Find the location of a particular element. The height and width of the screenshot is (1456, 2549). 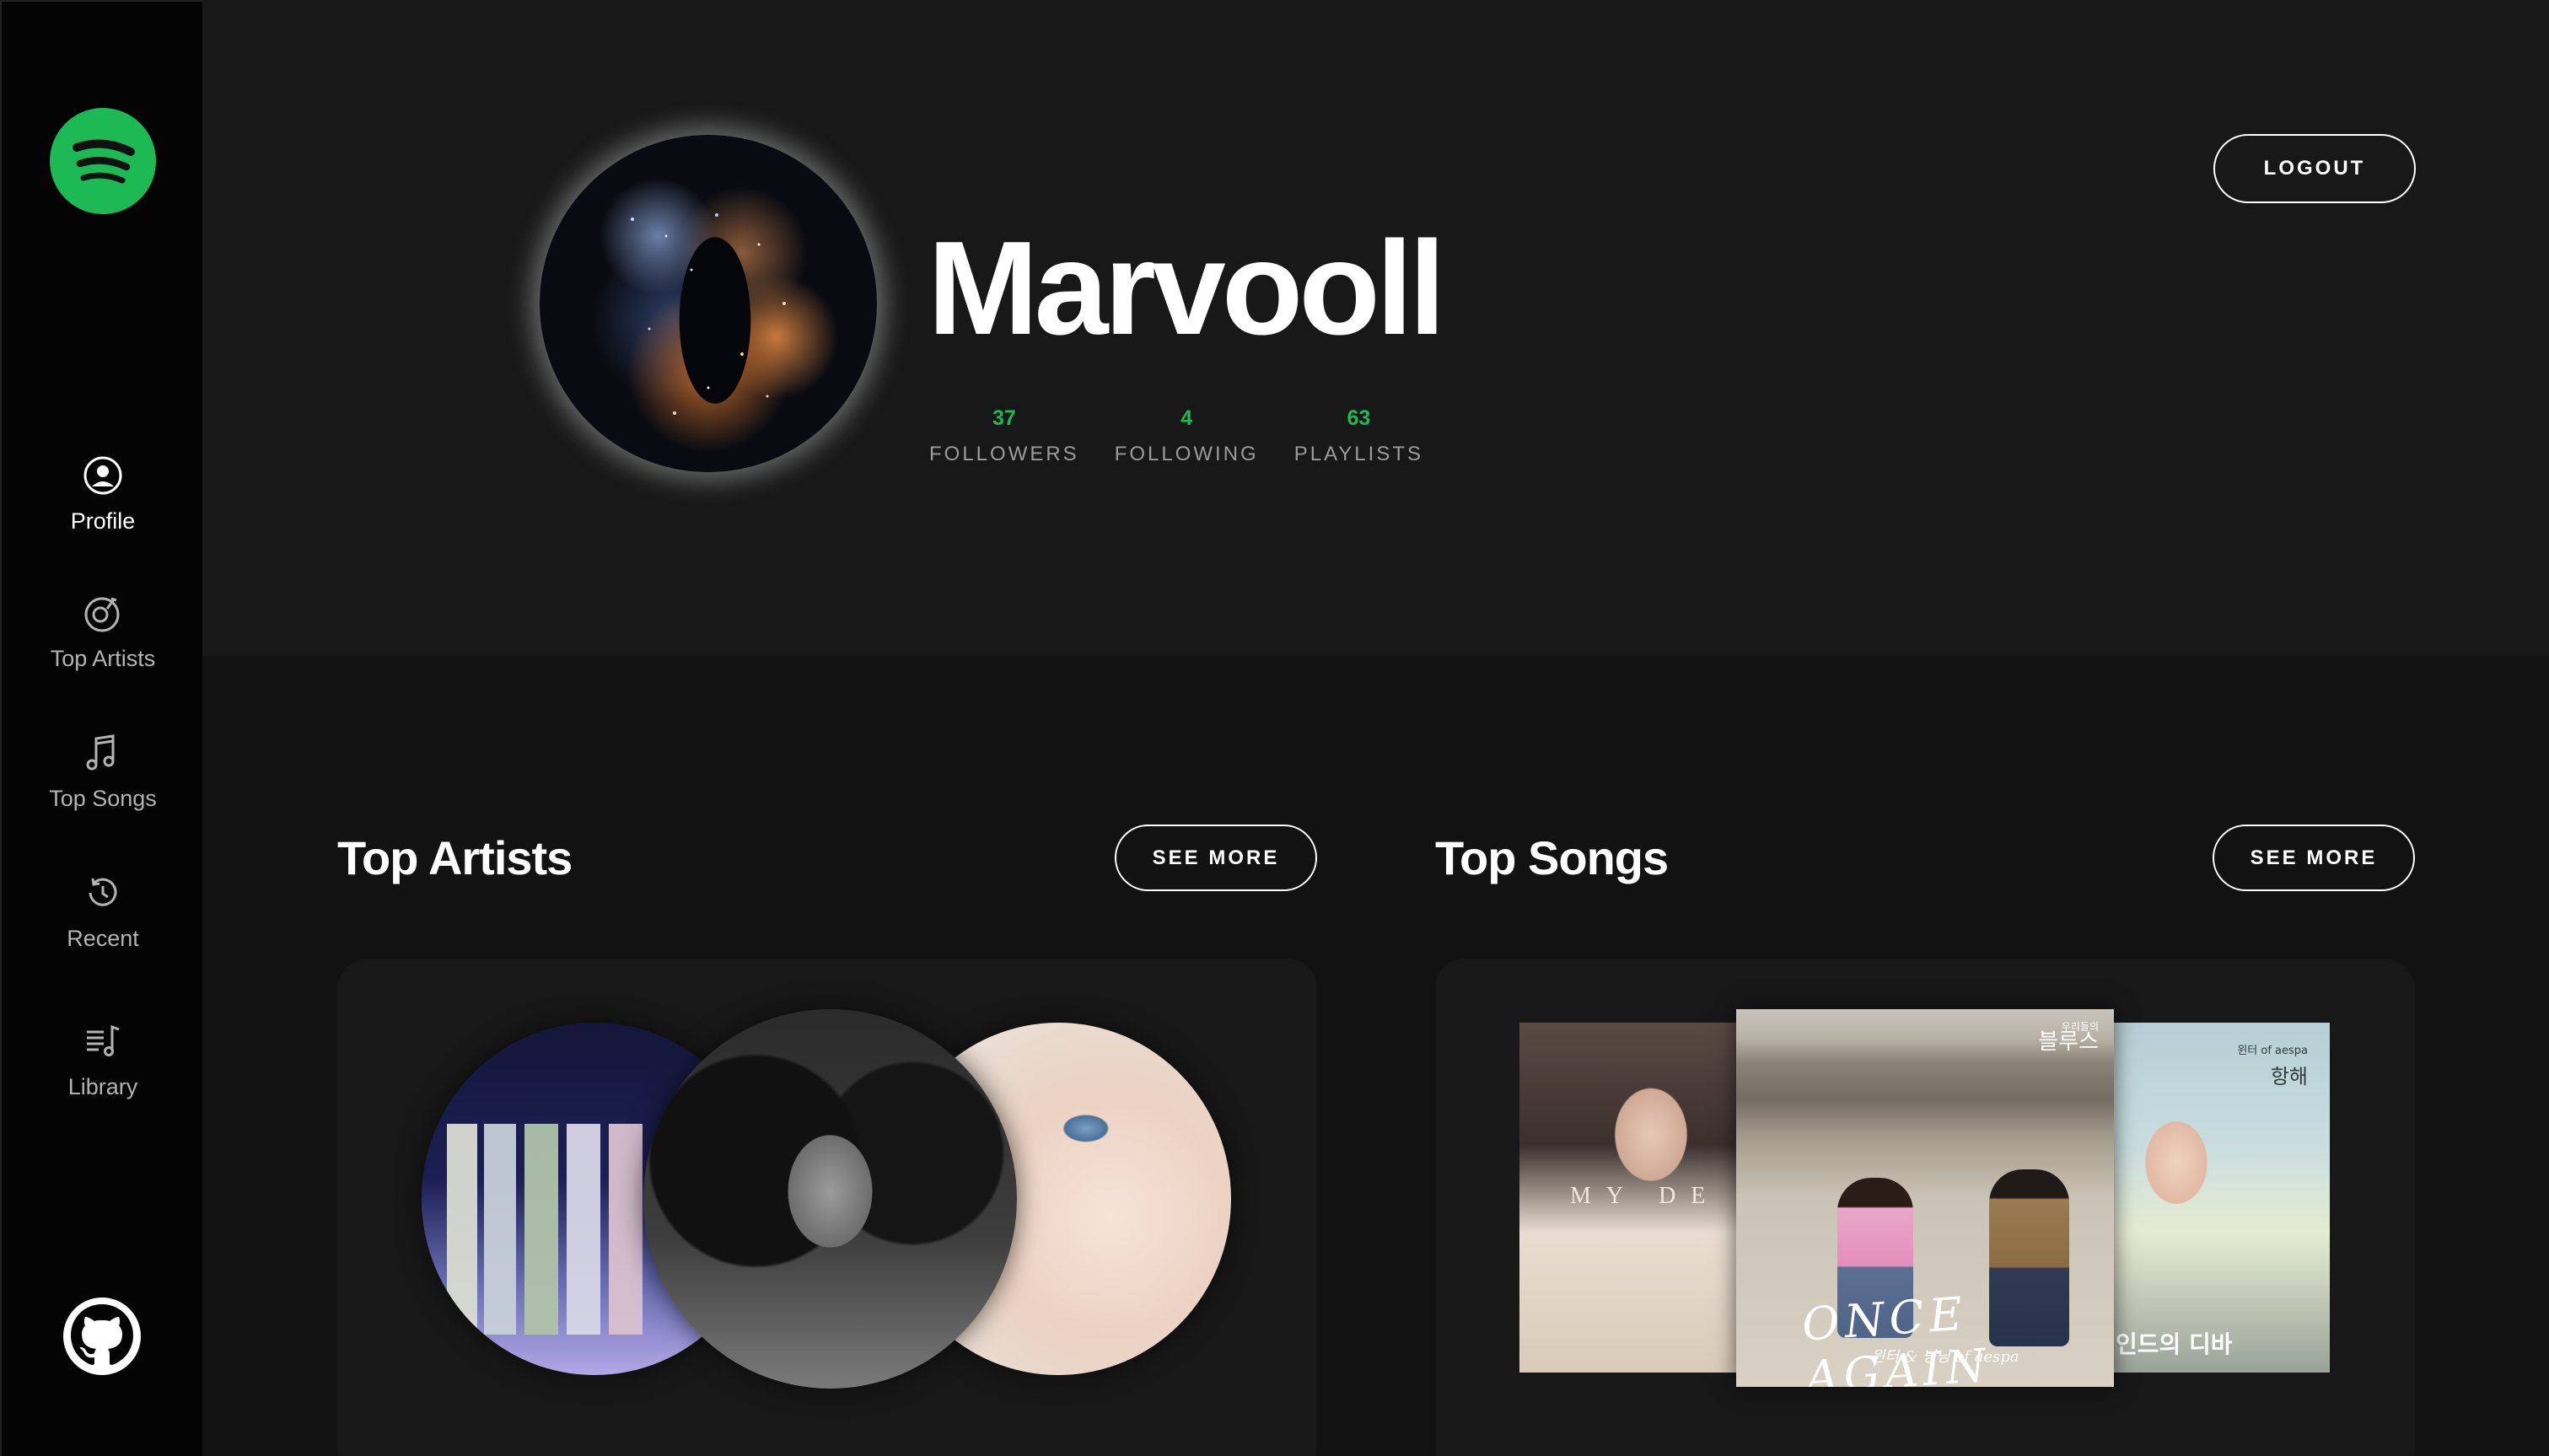

sidebar-item-label: Top Artists is located at coordinates (103, 658).